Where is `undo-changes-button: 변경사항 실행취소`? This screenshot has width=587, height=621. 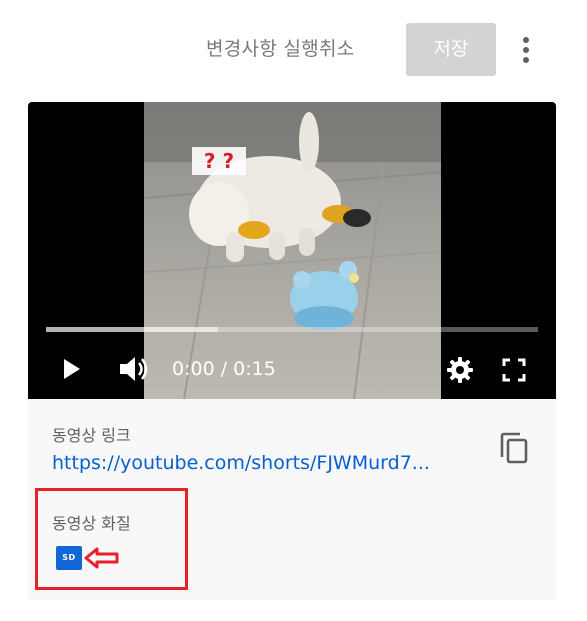
undo-changes-button: 변경사항 실행취소 is located at coordinates (280, 49).